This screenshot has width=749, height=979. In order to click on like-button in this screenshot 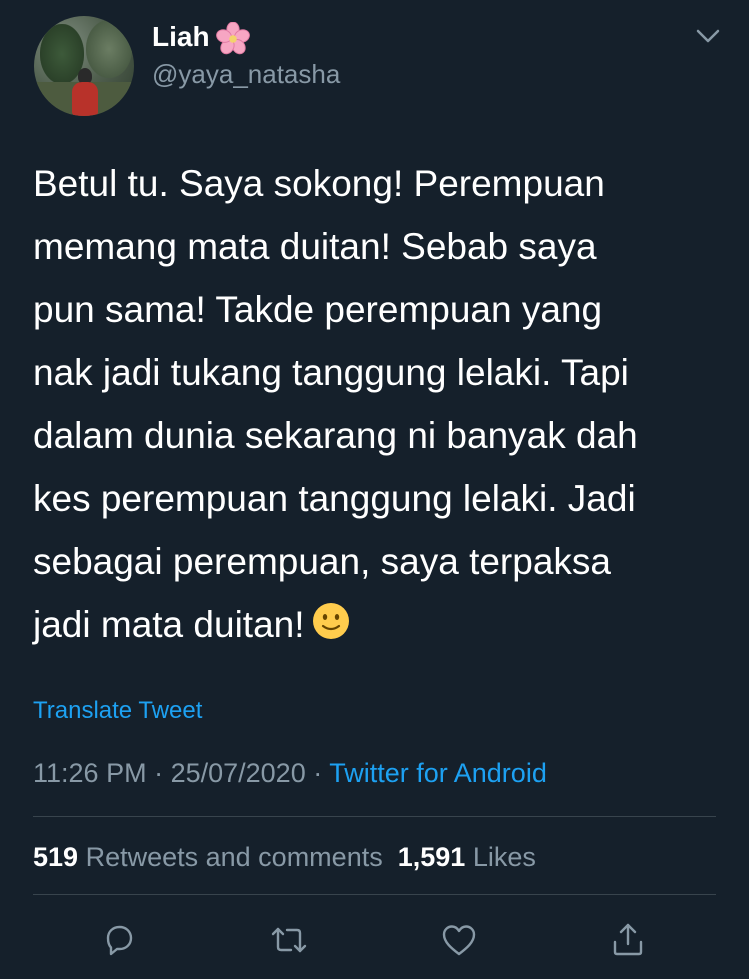, I will do `click(459, 940)`.